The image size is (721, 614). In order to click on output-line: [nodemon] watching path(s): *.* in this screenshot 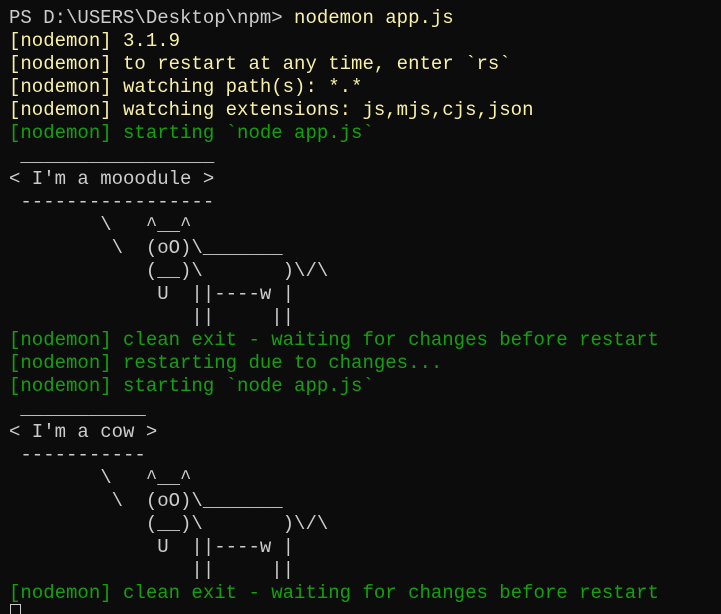, I will do `click(186, 87)`.